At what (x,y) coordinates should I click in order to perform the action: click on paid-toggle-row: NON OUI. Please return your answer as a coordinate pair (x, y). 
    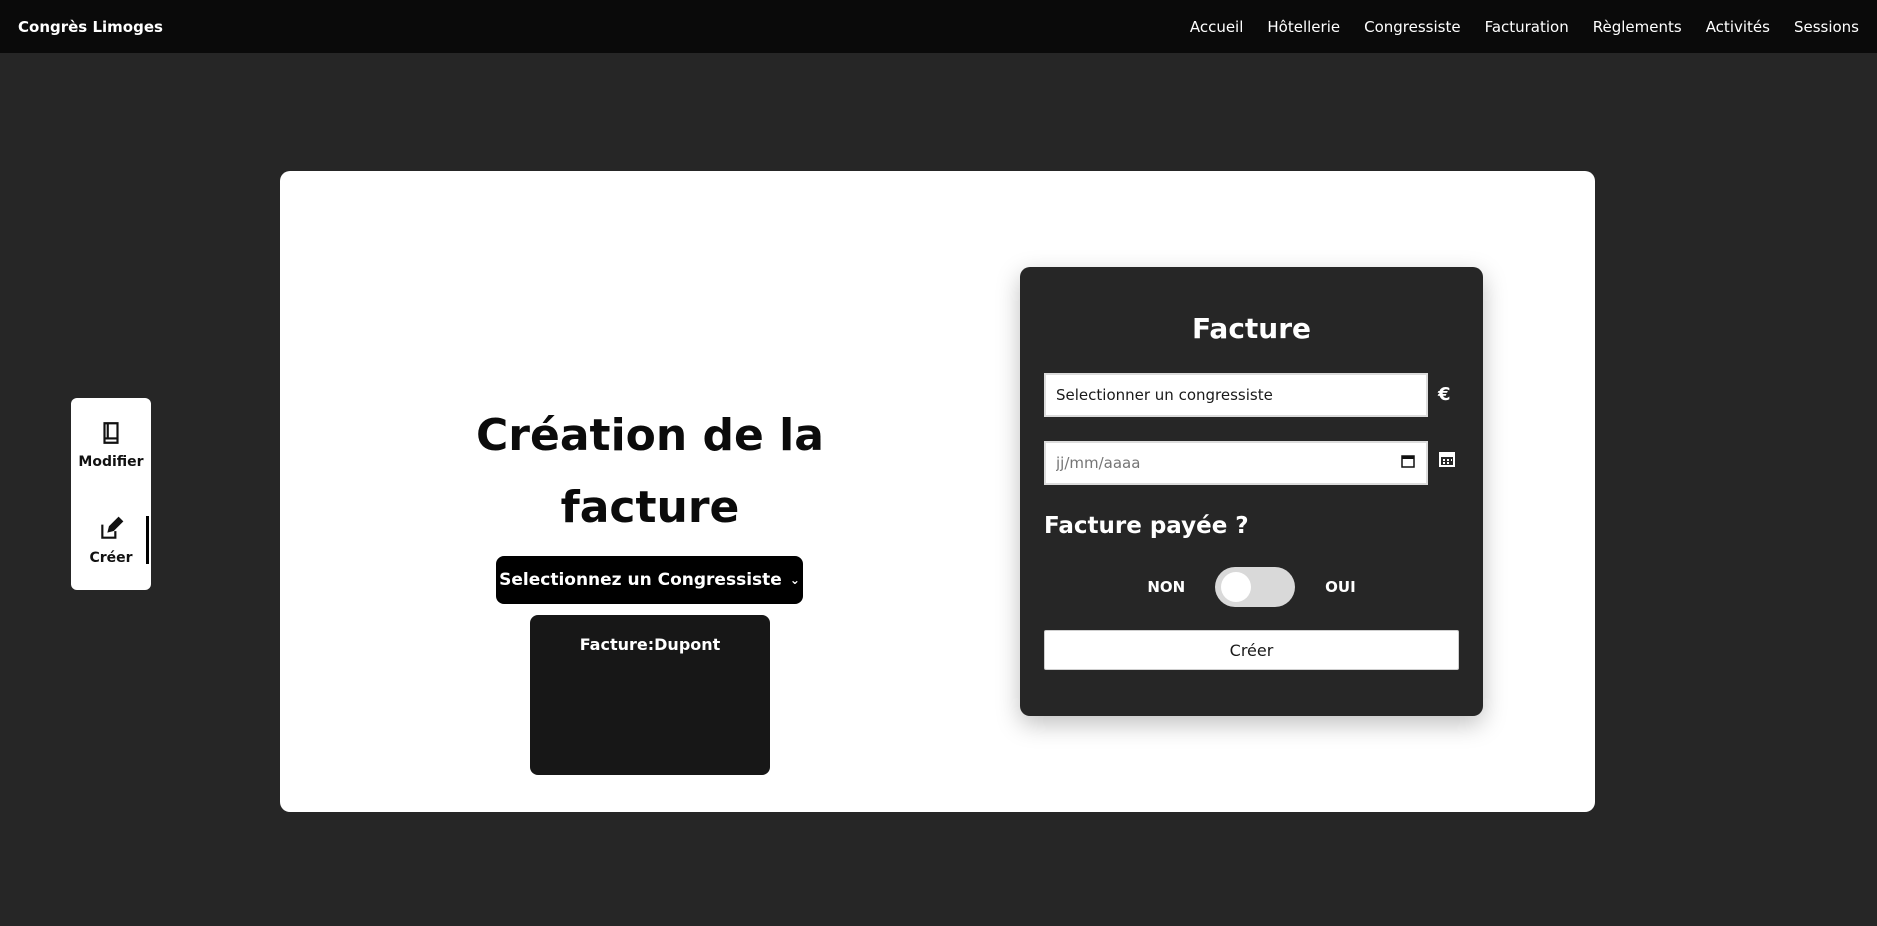
    Looking at the image, I should click on (1251, 587).